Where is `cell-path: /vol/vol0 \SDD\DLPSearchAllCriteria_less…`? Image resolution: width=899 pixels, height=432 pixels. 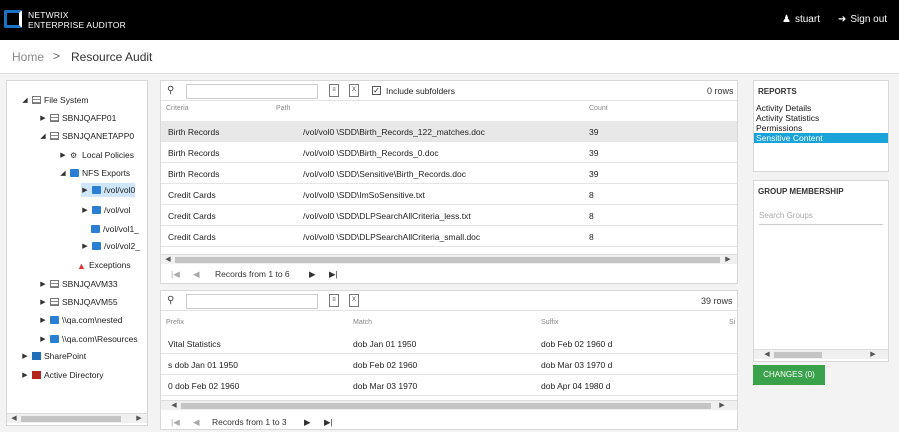 cell-path: /vol/vol0 \SDD\DLPSearchAllCriteria_less… is located at coordinates (387, 216).